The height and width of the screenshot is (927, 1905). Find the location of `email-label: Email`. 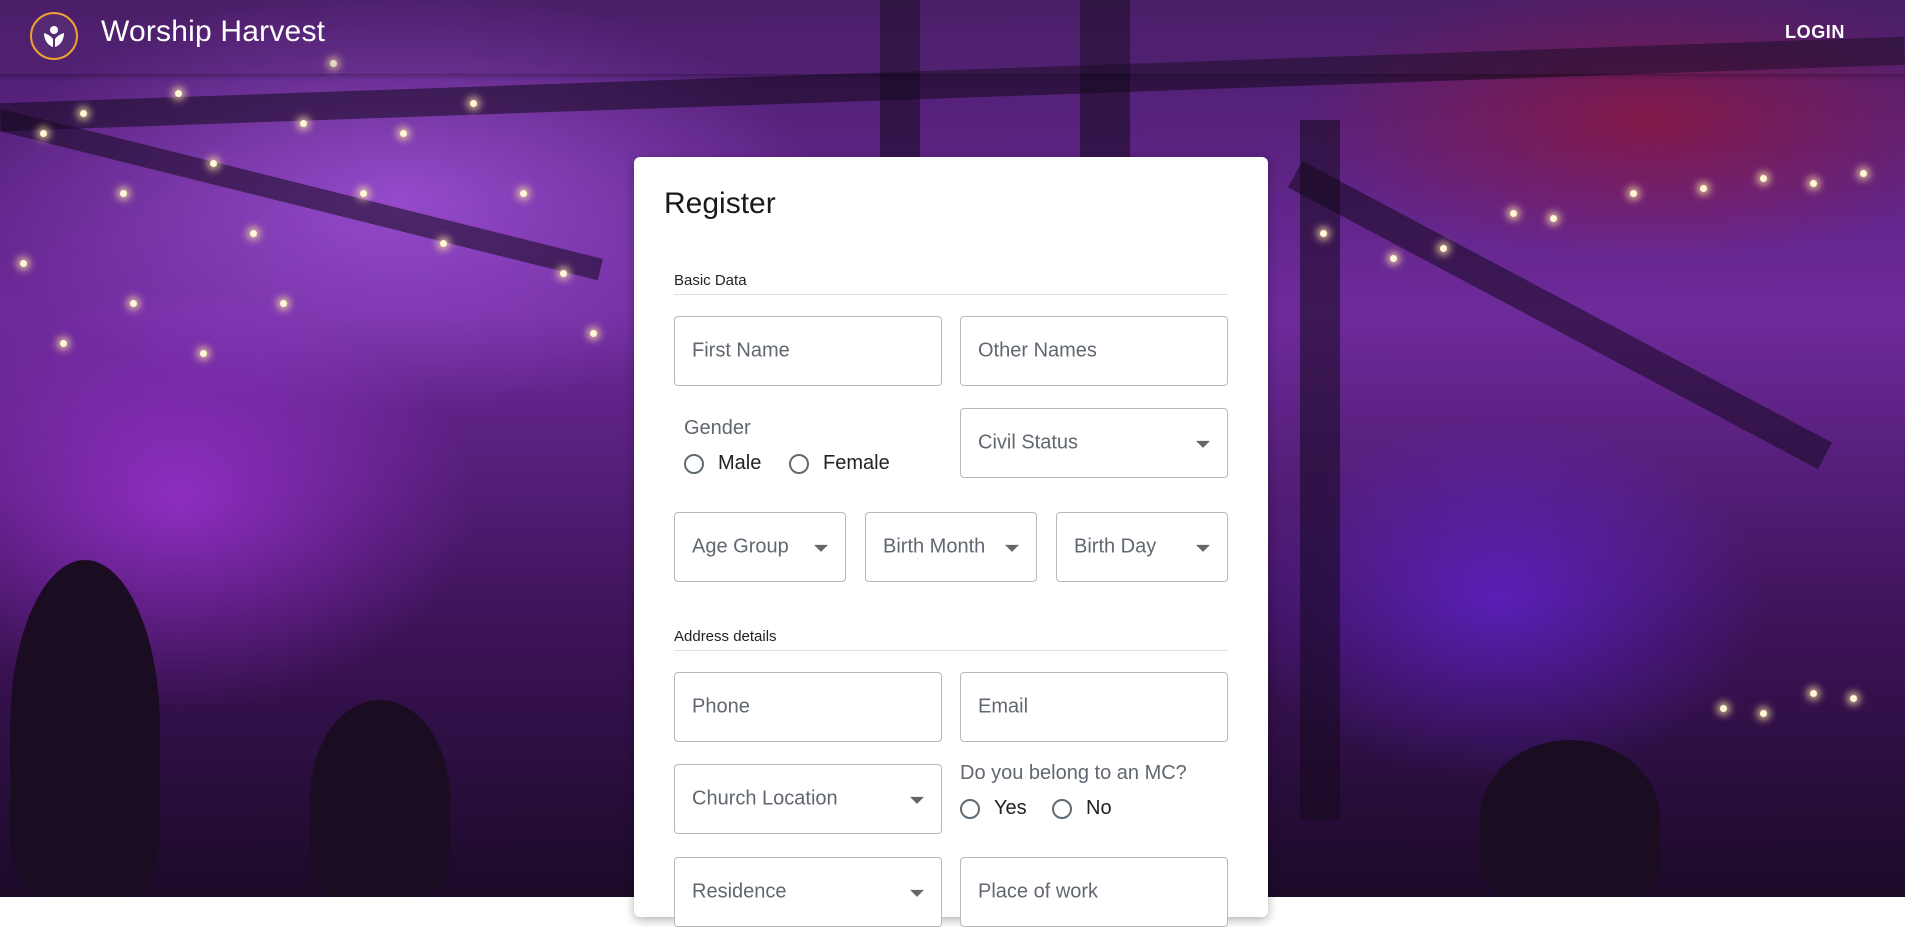

email-label: Email is located at coordinates (1003, 706).